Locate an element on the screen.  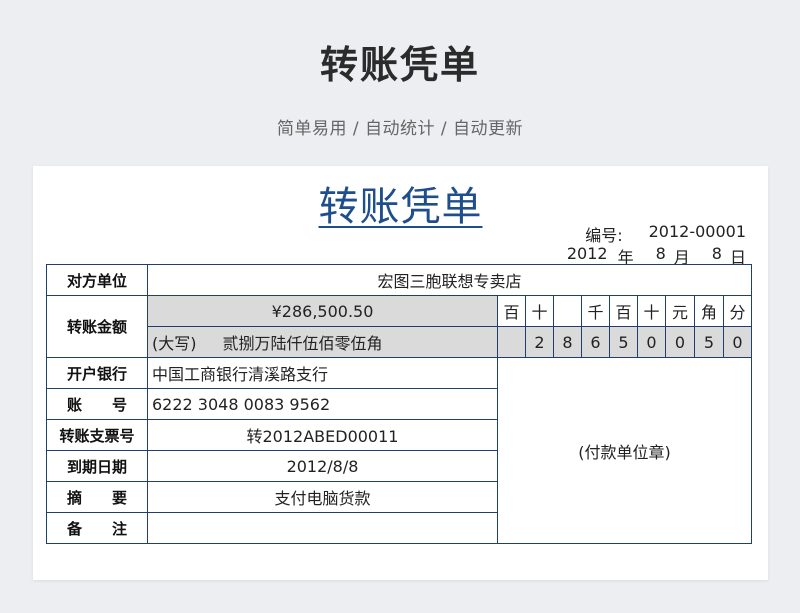
page-title: 转账凭单 is located at coordinates (399, 65).